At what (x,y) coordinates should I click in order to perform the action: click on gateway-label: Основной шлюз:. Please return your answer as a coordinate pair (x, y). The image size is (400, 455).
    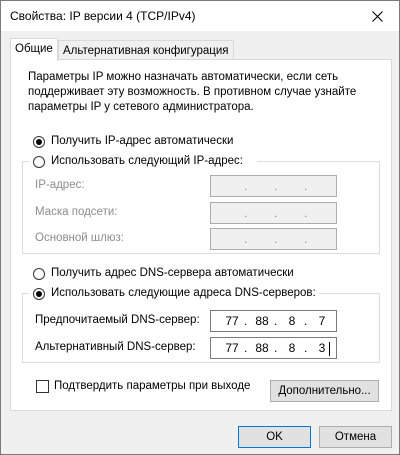
    Looking at the image, I should click on (79, 238).